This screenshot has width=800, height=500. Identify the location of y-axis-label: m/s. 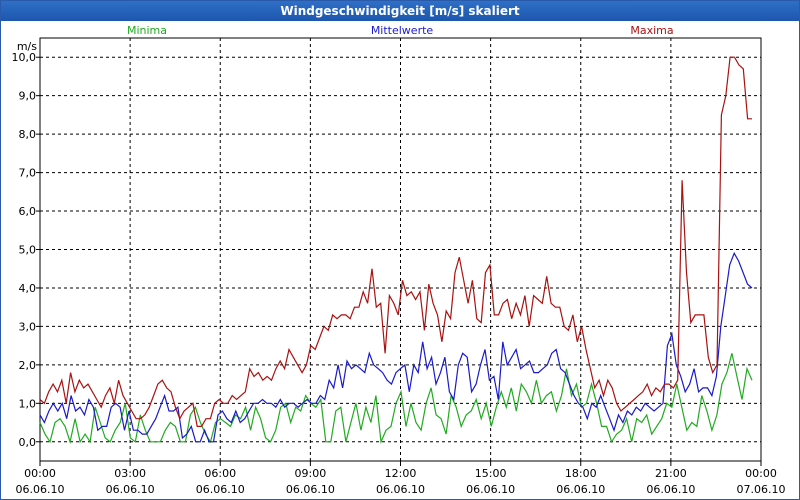
(27, 46).